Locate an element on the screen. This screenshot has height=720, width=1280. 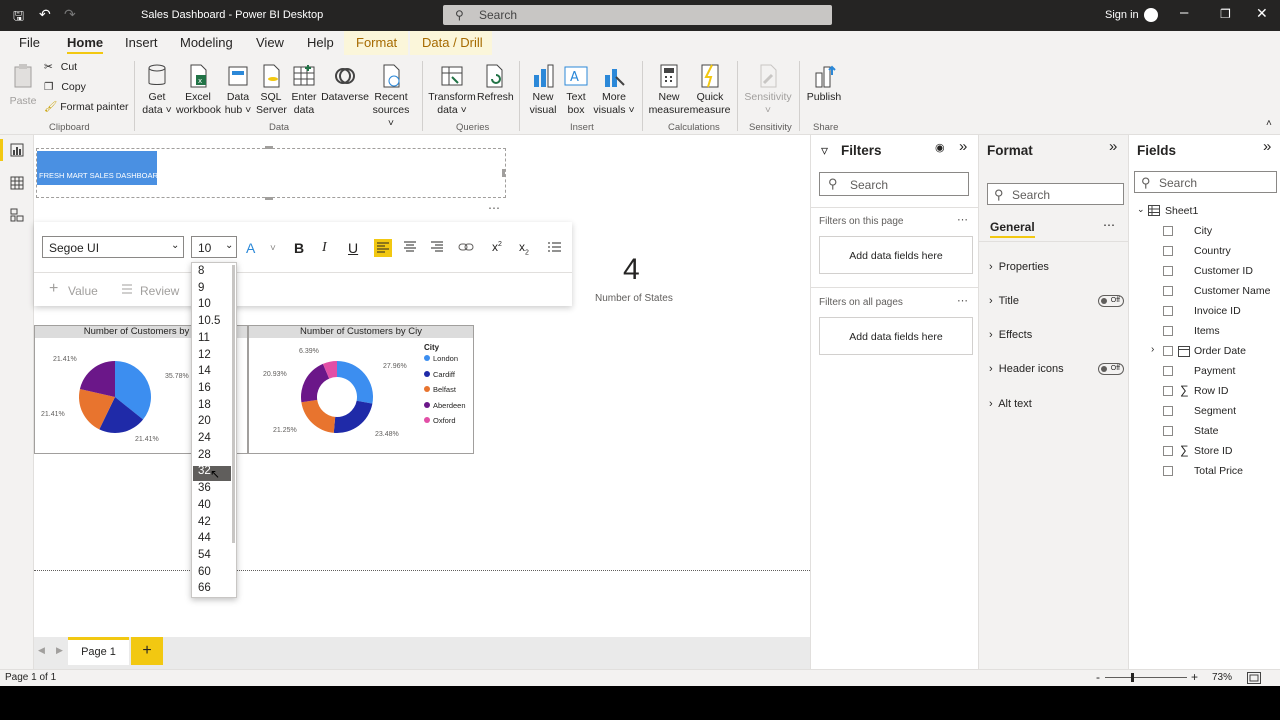
field-item: State is located at coordinates (1206, 431).